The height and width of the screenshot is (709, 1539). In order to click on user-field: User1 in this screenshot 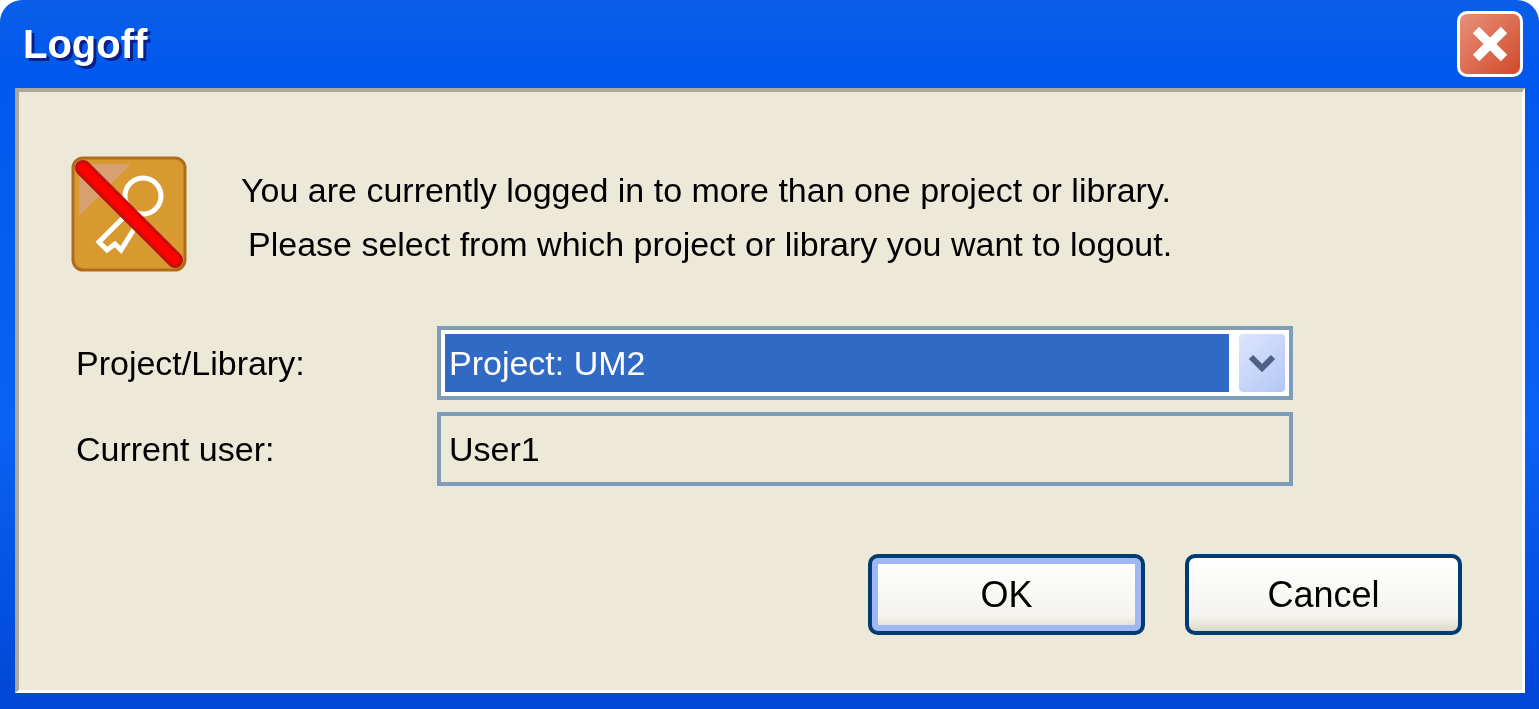, I will do `click(865, 449)`.